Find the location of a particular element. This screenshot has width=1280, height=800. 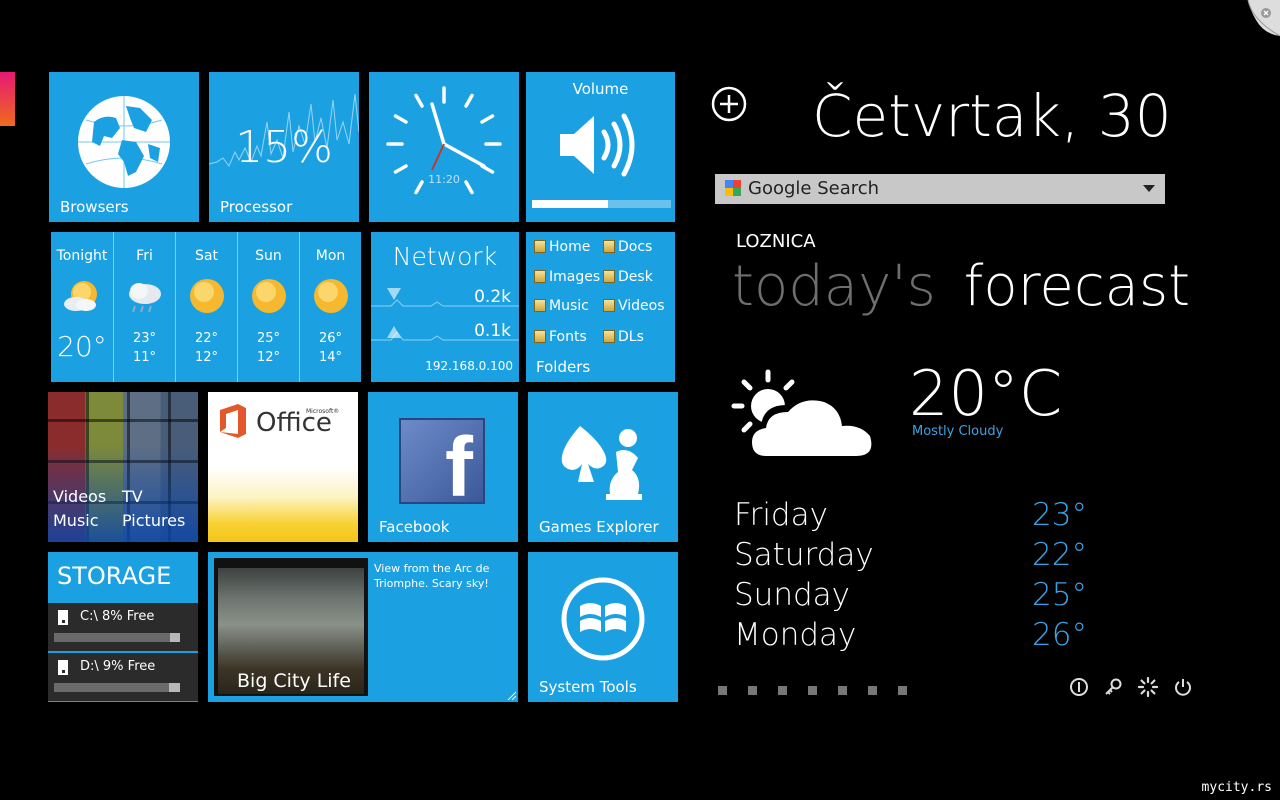

games-explorer-tile: Games Explorer is located at coordinates (603, 467).